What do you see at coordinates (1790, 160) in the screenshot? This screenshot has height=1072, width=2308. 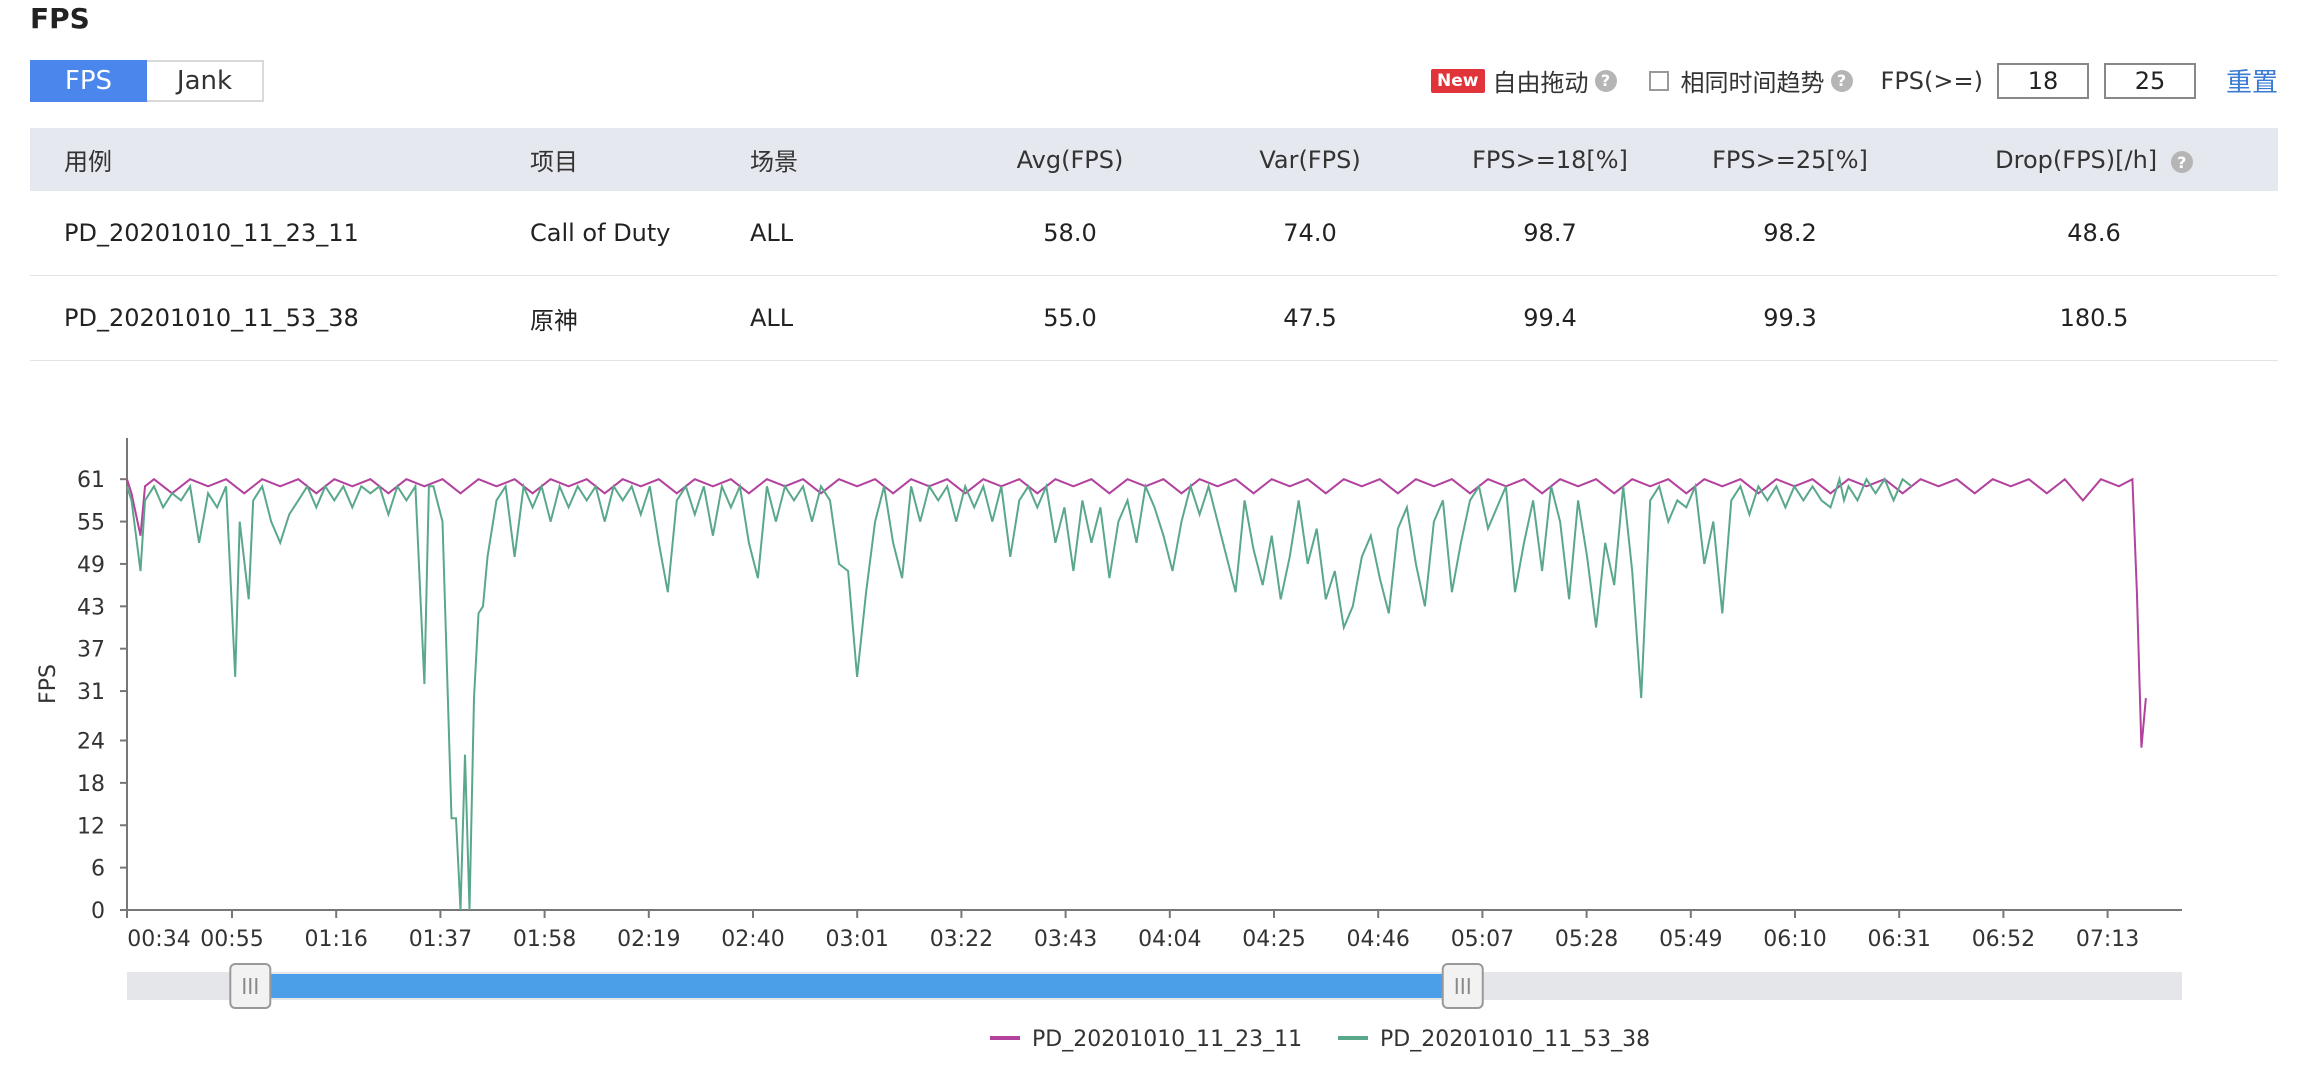 I see `column-header: FPS>=25[%]` at bounding box center [1790, 160].